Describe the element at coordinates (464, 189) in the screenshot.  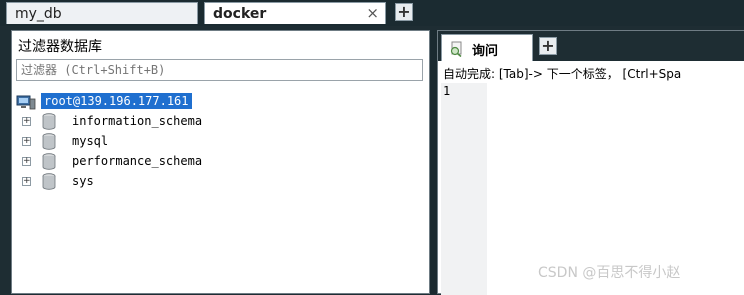
I see `line-number-gutter: 1` at that location.